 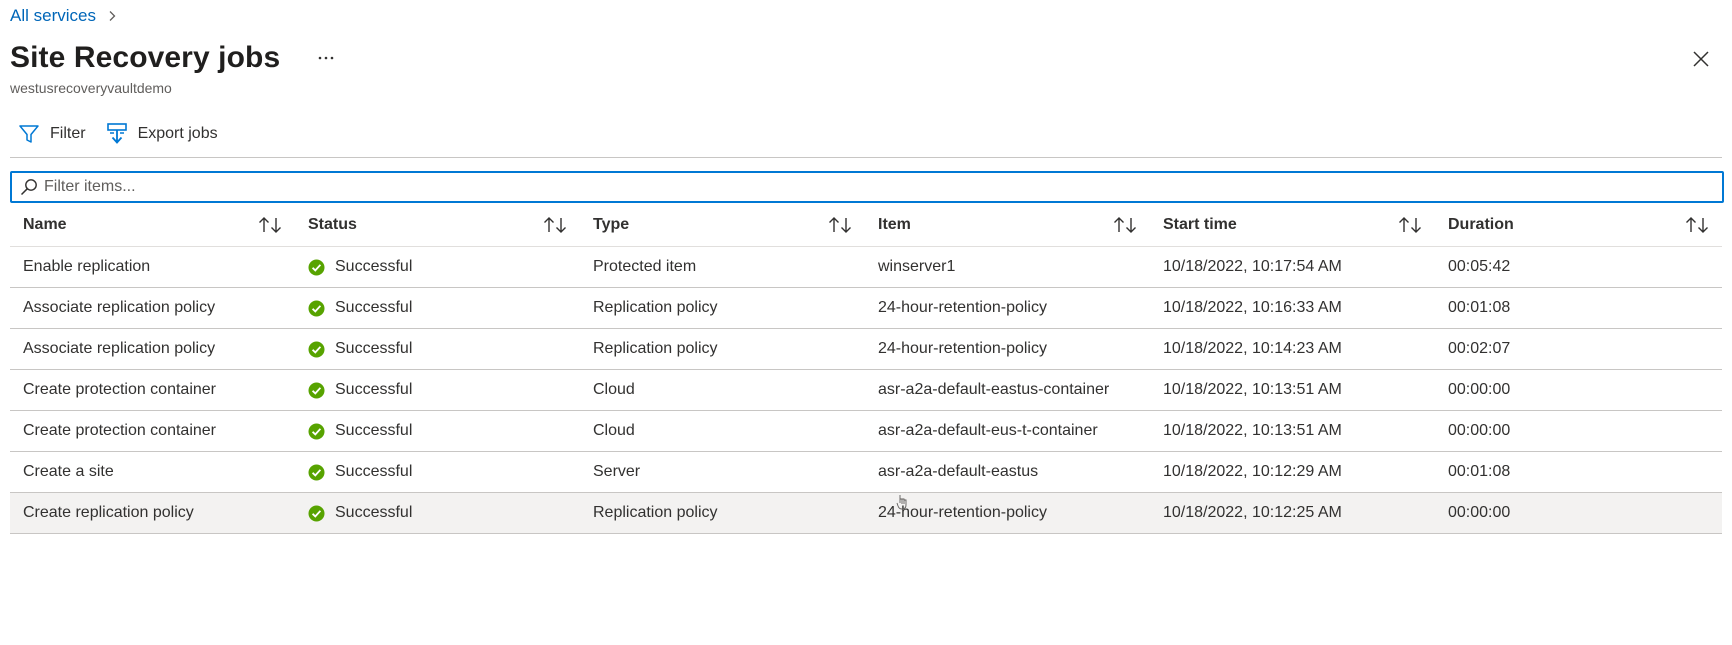 What do you see at coordinates (68, 133) in the screenshot?
I see `filter-button-label: Filter` at bounding box center [68, 133].